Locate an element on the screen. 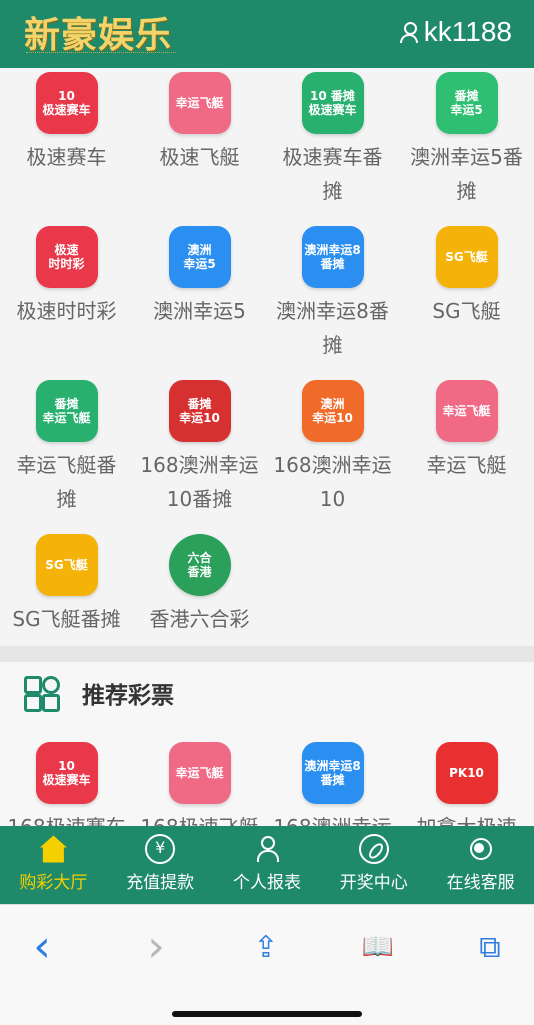 This screenshot has height=1025, width=534. tab-label: 开奖中心 is located at coordinates (373, 883).